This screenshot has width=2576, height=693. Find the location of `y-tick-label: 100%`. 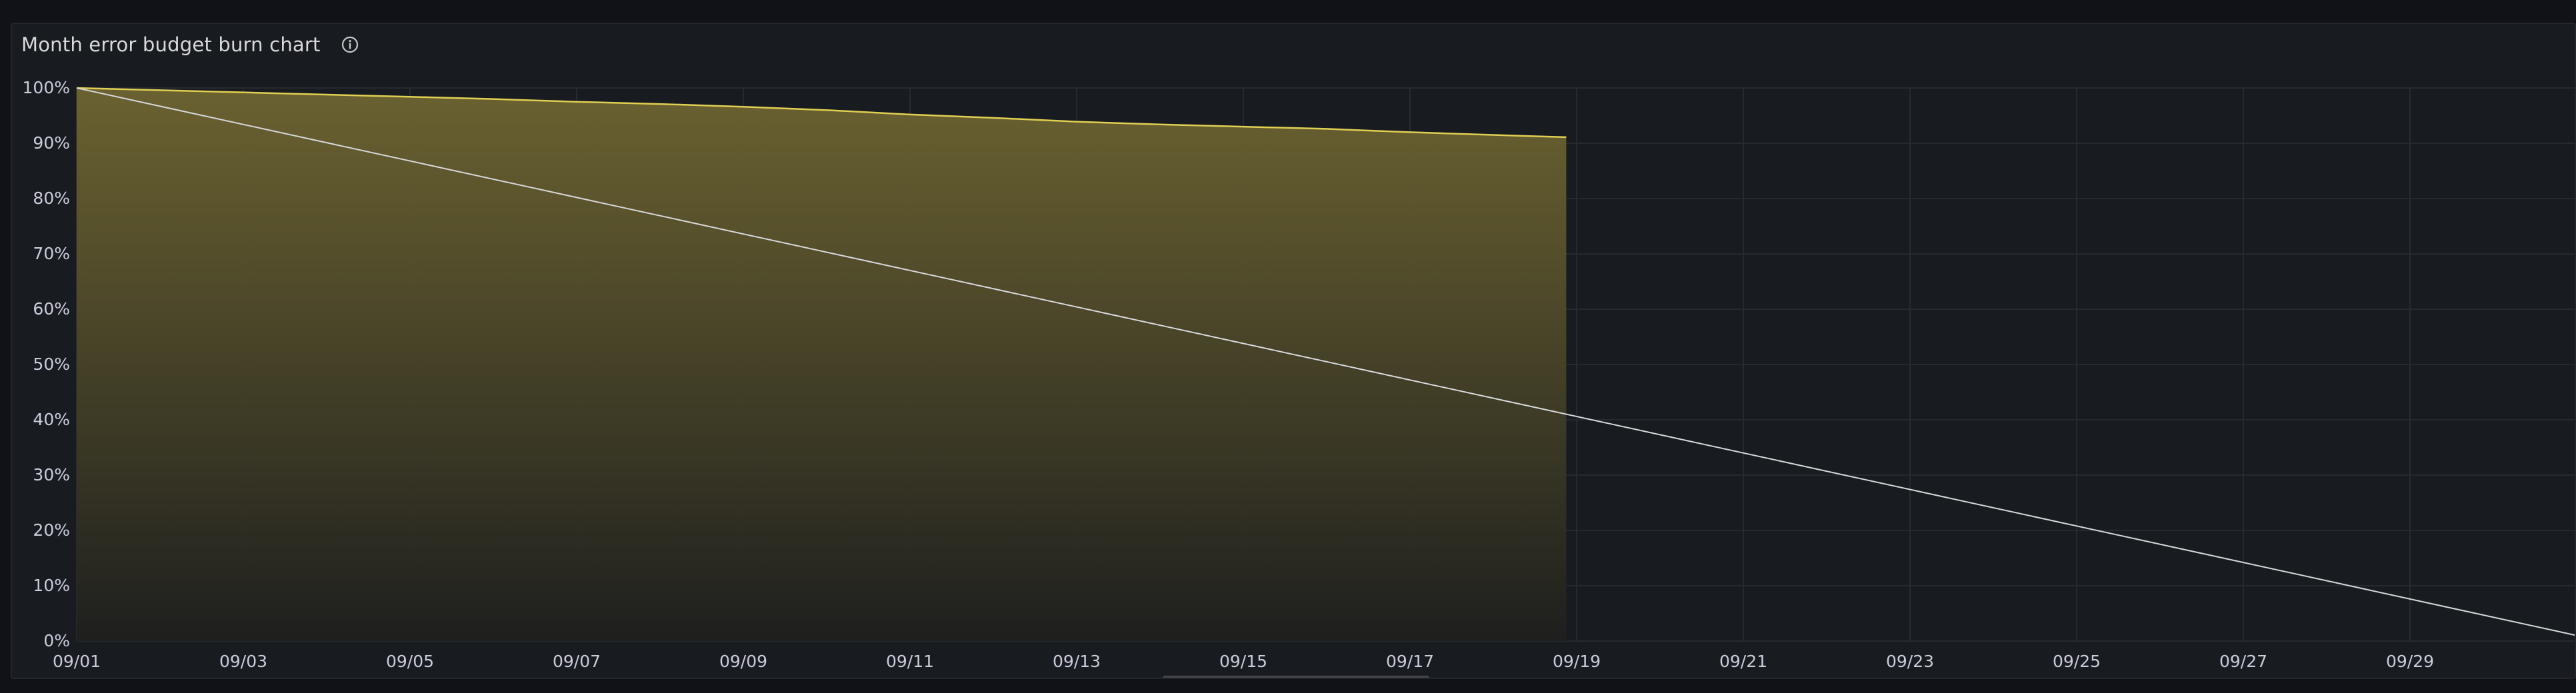

y-tick-label: 100% is located at coordinates (46, 87).